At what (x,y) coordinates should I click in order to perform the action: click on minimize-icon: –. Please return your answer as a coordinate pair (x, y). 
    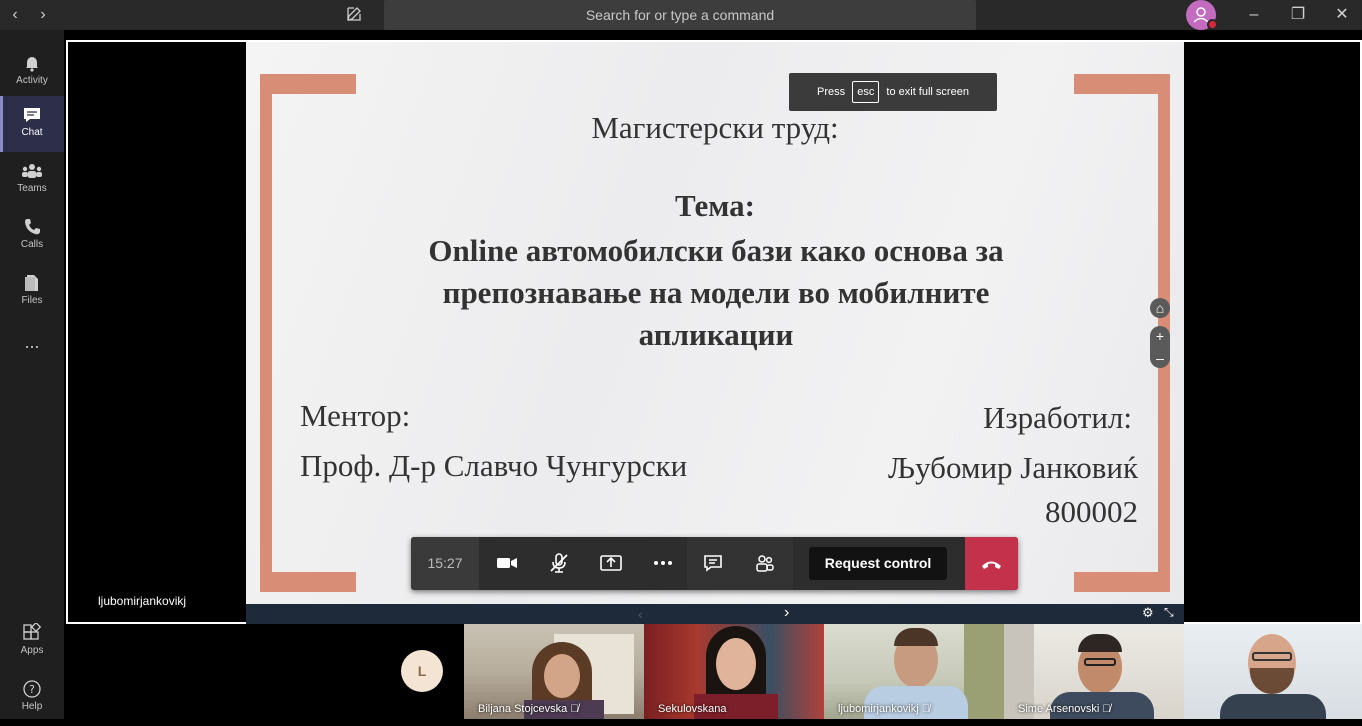
    Looking at the image, I should click on (1254, 15).